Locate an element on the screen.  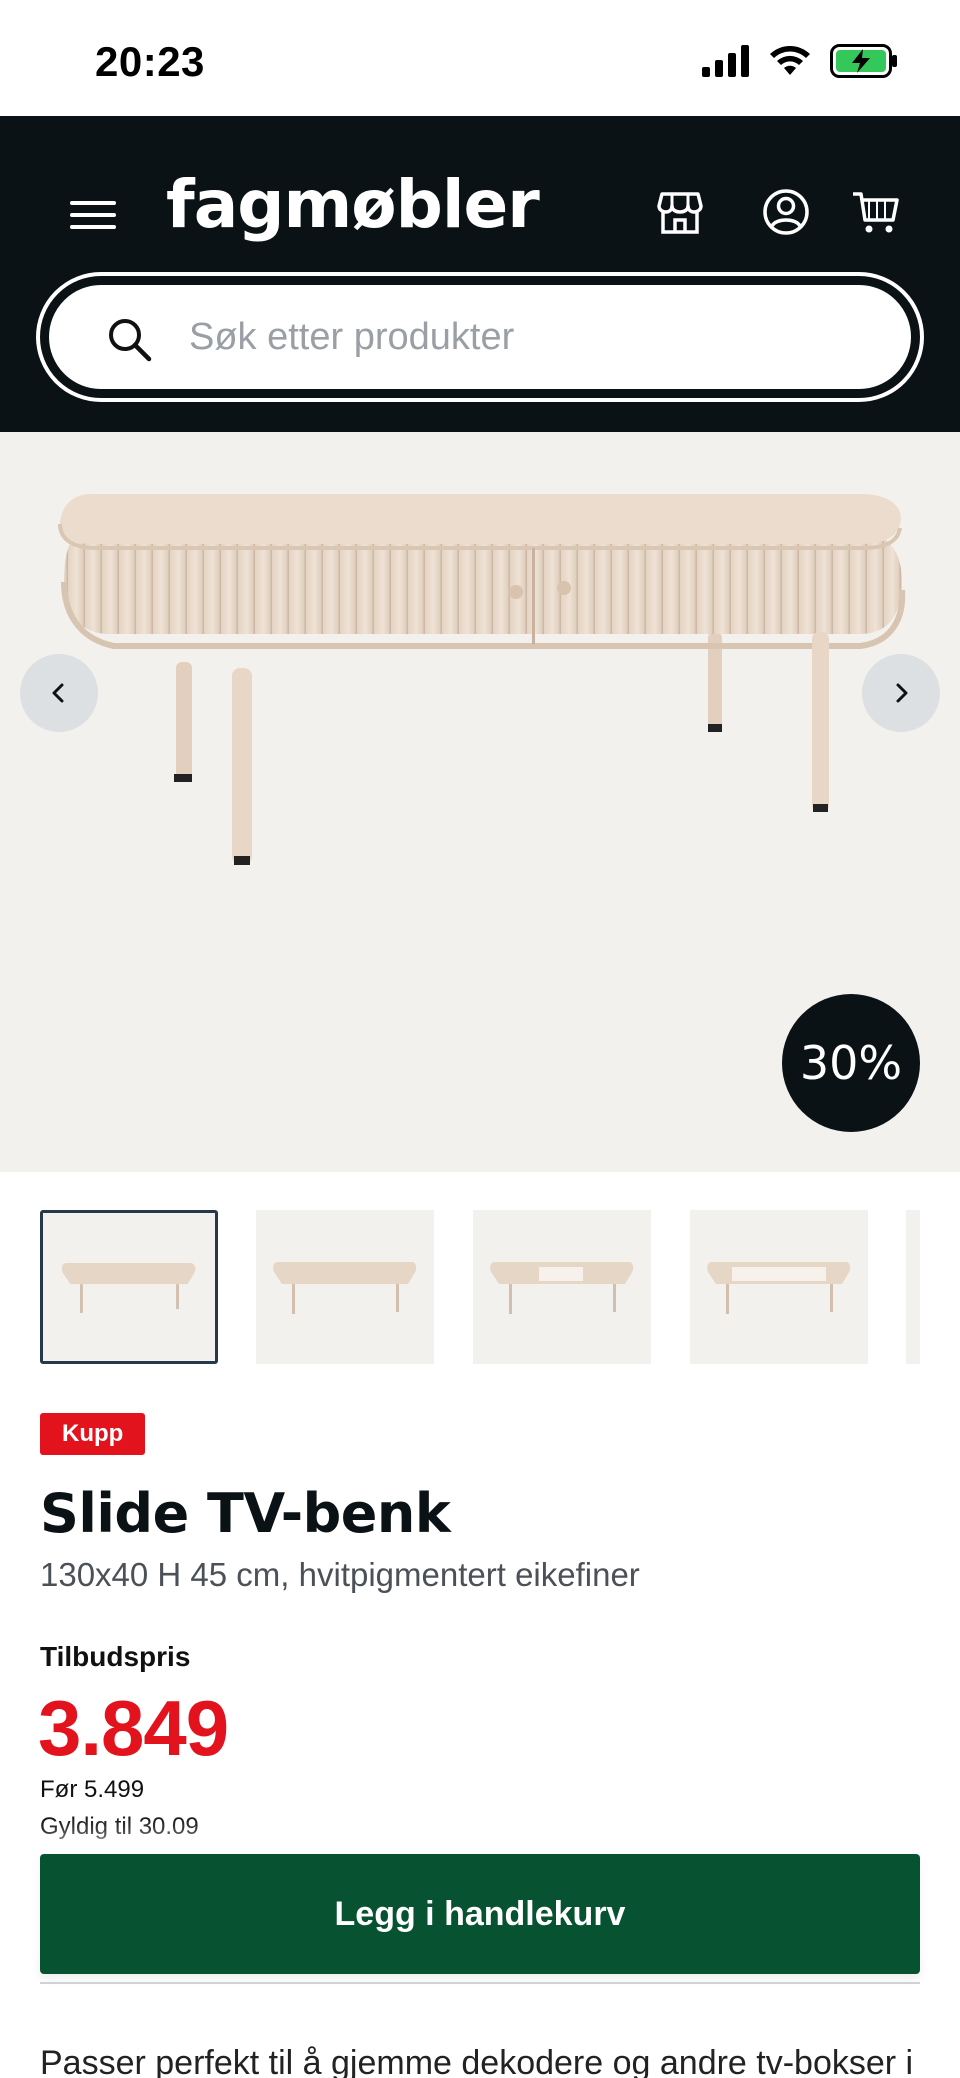
gallery-prev-button is located at coordinates (59, 693).